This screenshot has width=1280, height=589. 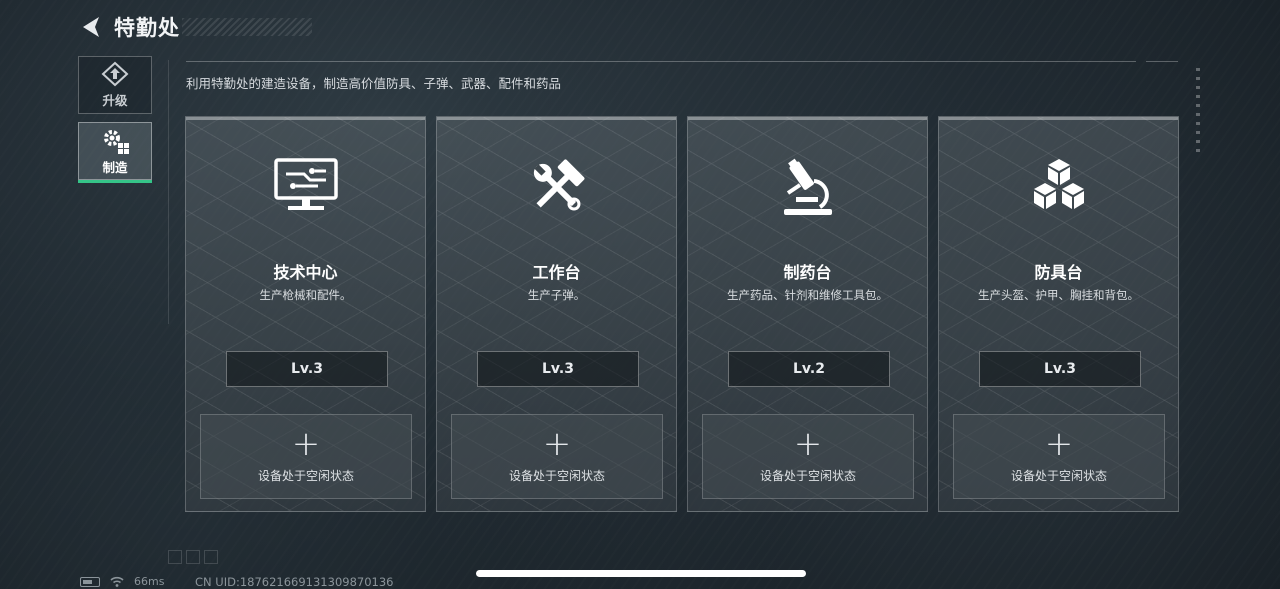 What do you see at coordinates (116, 142) in the screenshot?
I see `gear-icon` at bounding box center [116, 142].